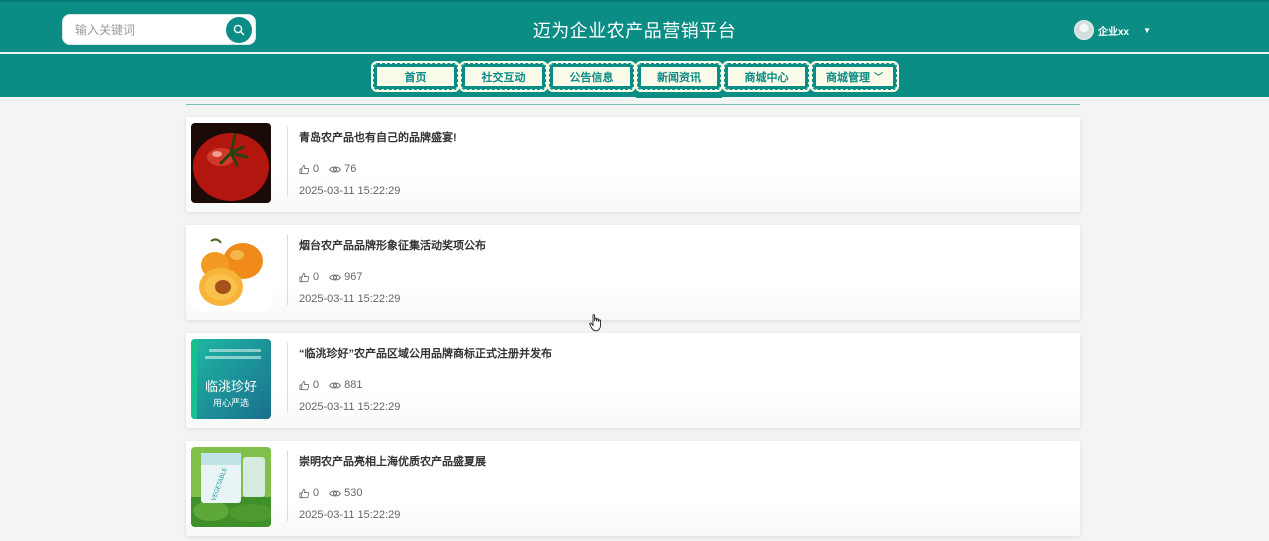  I want to click on content-divider, so click(633, 104).